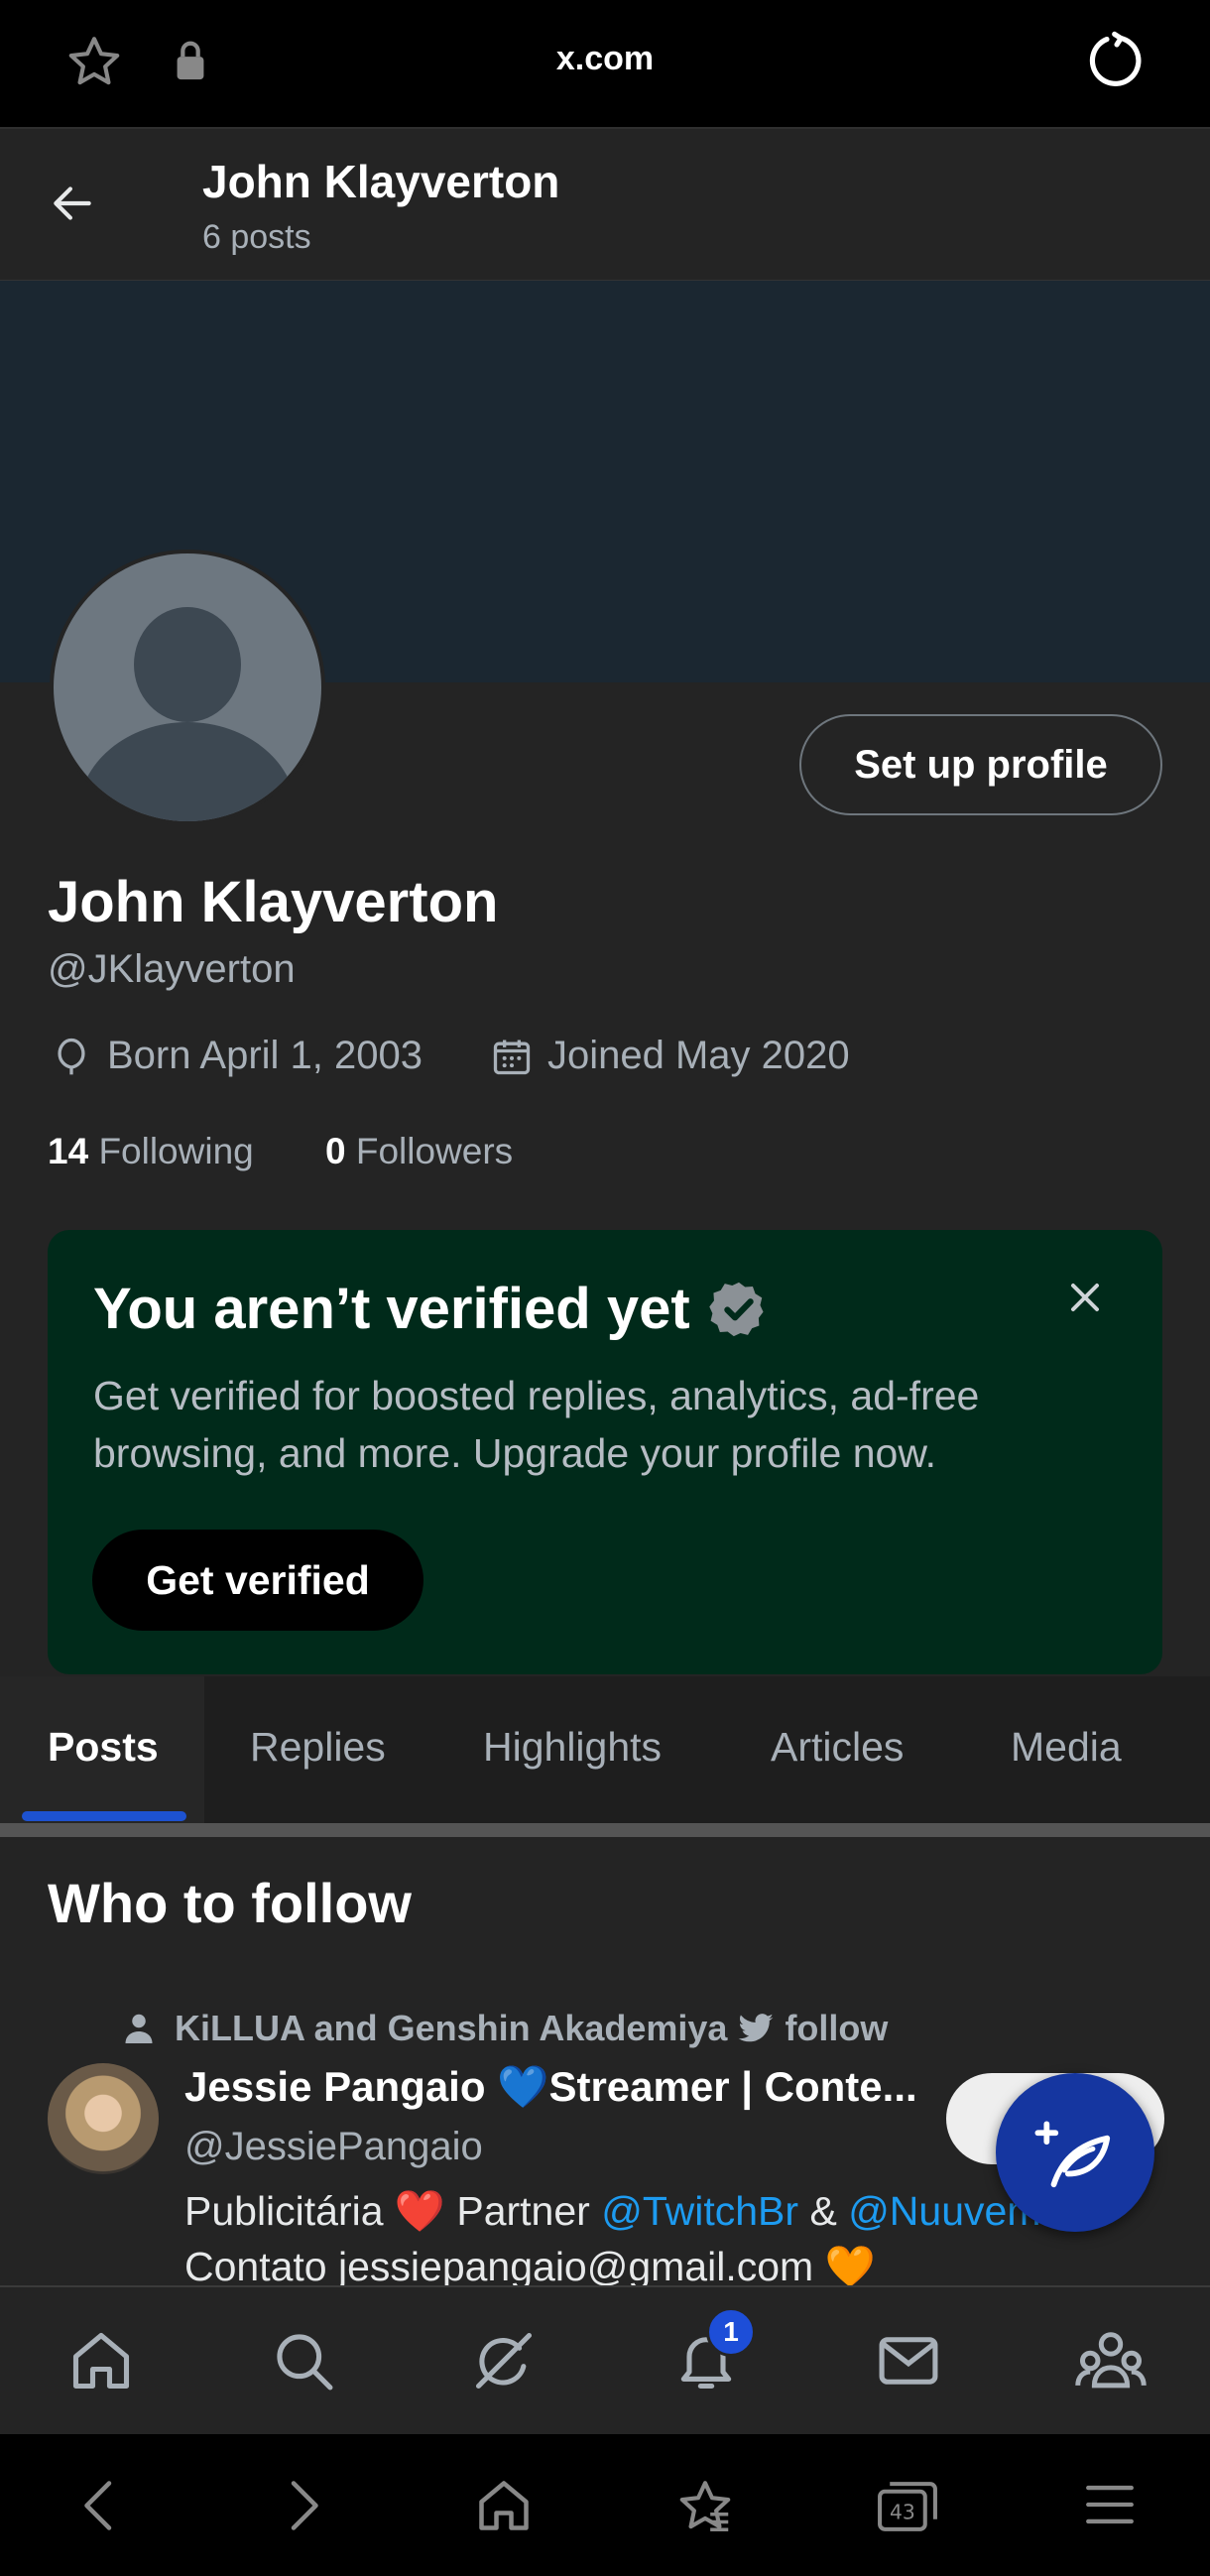 The height and width of the screenshot is (2576, 1210). Describe the element at coordinates (258, 1580) in the screenshot. I see `get-verified-button: Get verified` at that location.